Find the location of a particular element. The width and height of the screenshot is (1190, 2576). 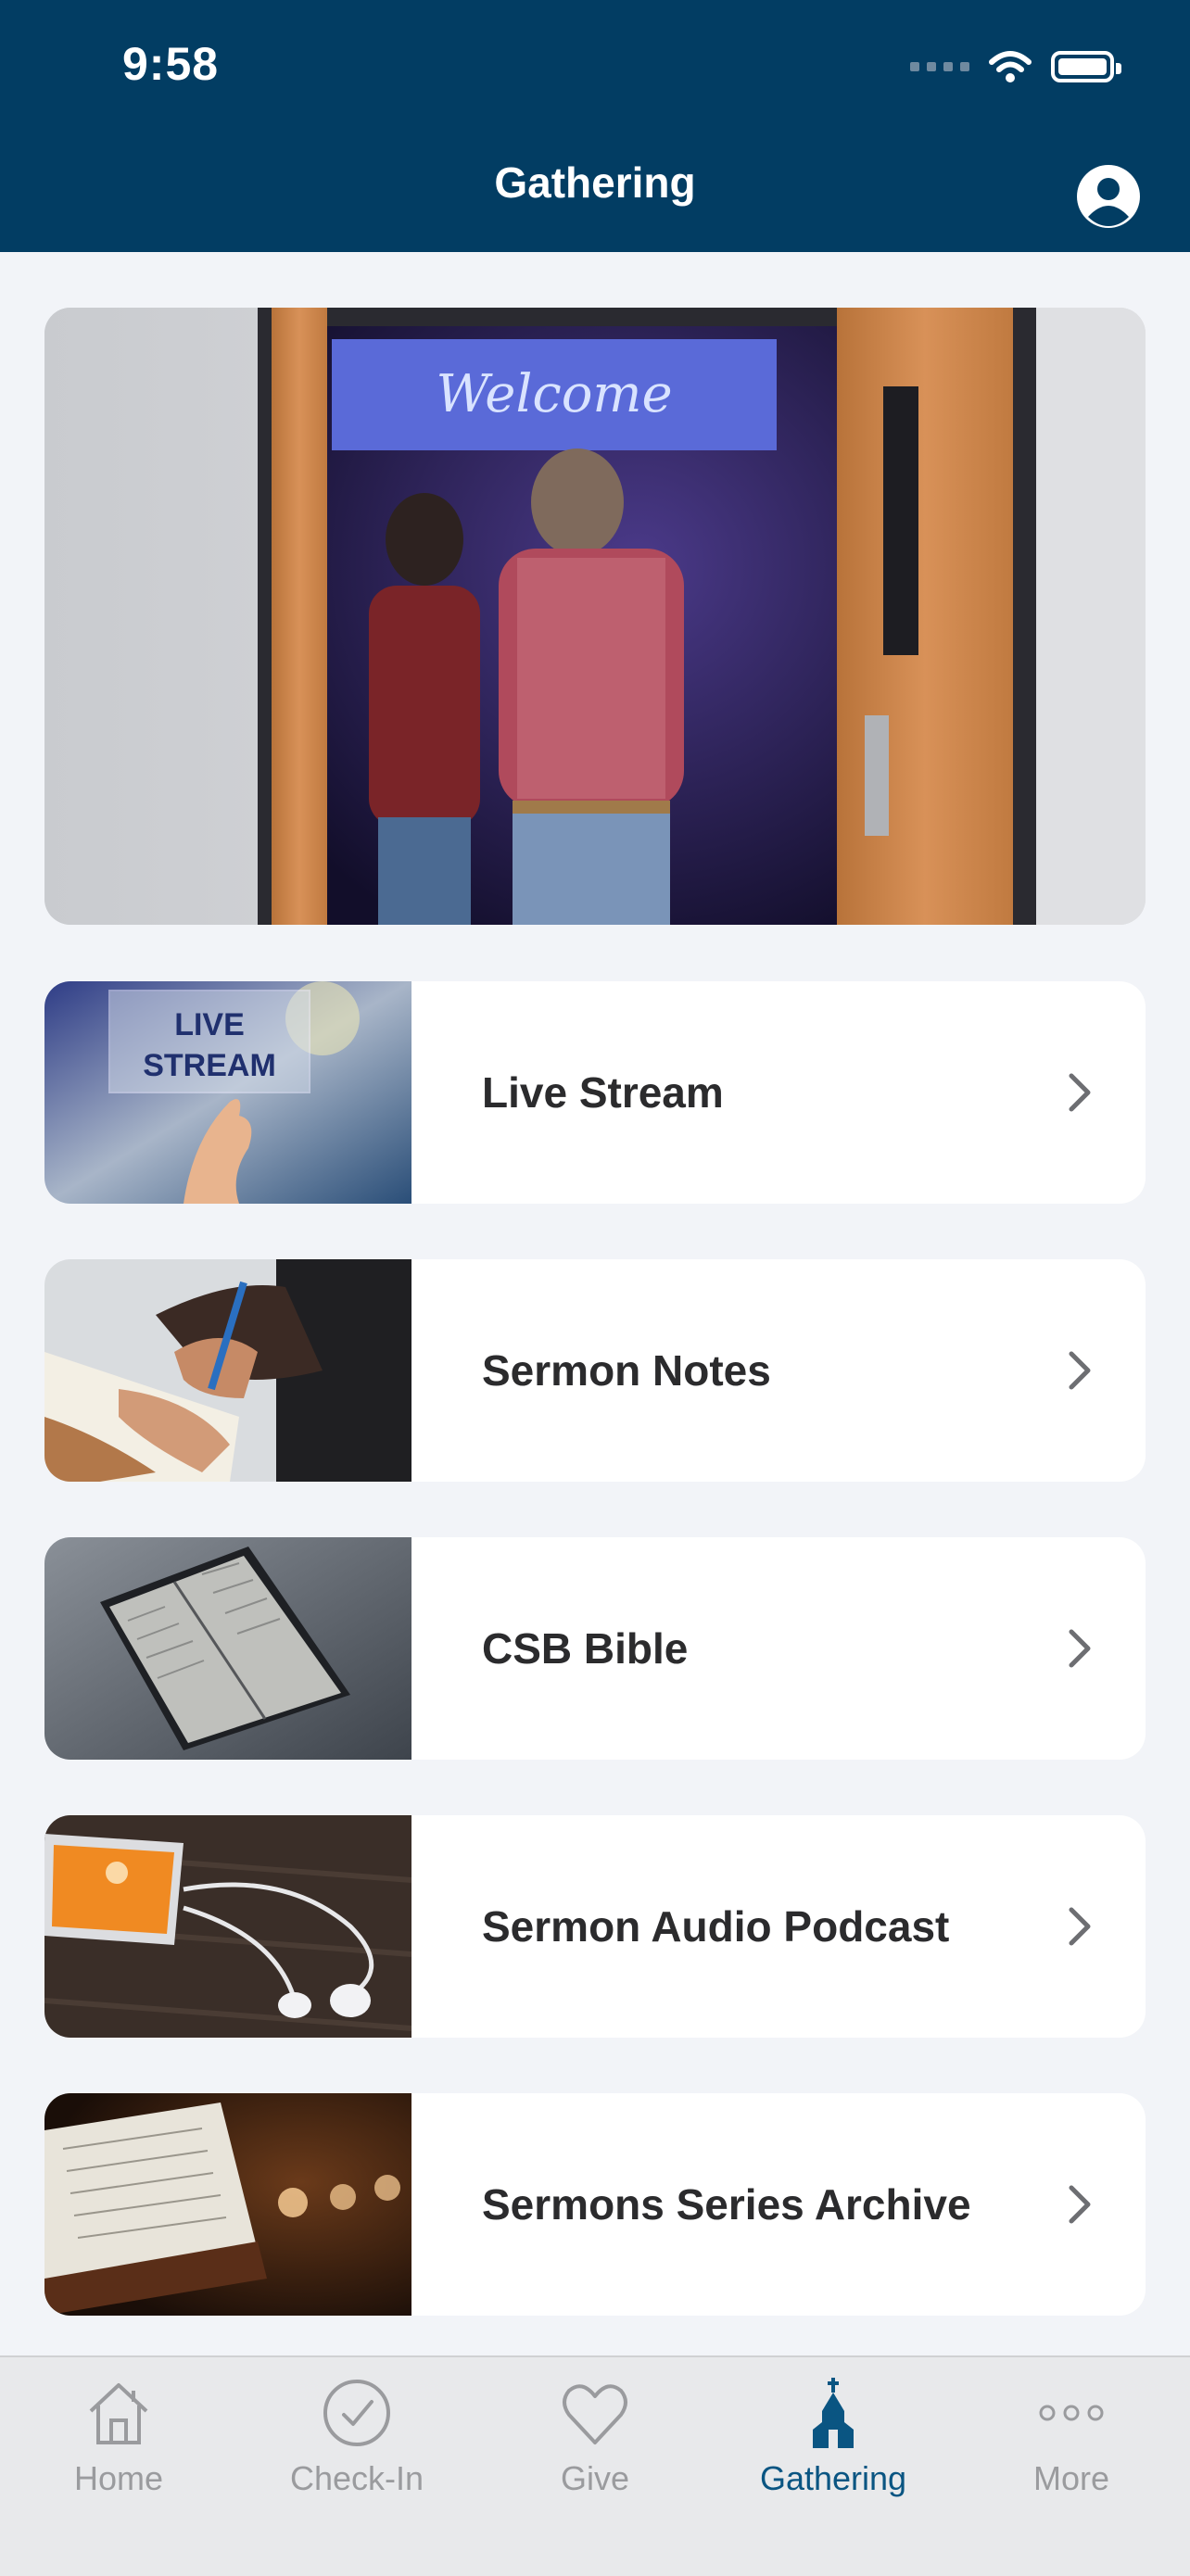

signal-icon is located at coordinates (939, 66).